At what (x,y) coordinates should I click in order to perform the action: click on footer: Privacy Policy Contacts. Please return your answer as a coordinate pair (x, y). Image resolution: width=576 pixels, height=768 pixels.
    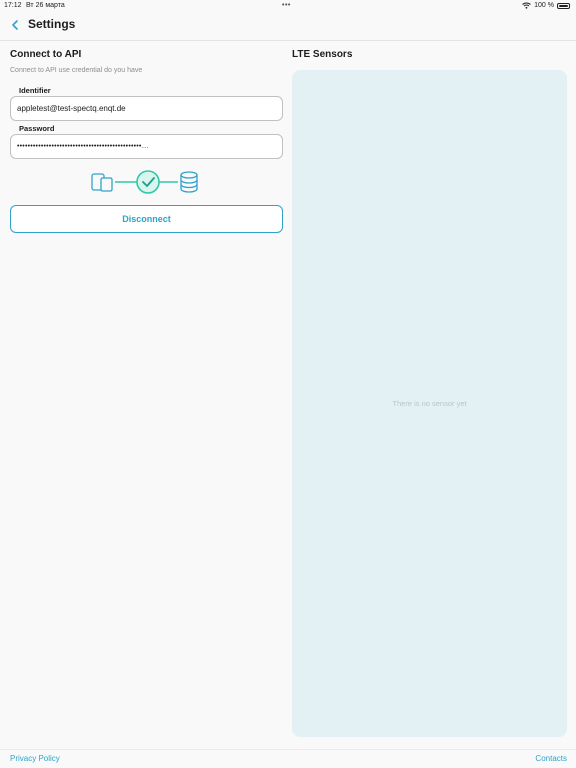
    Looking at the image, I should click on (288, 758).